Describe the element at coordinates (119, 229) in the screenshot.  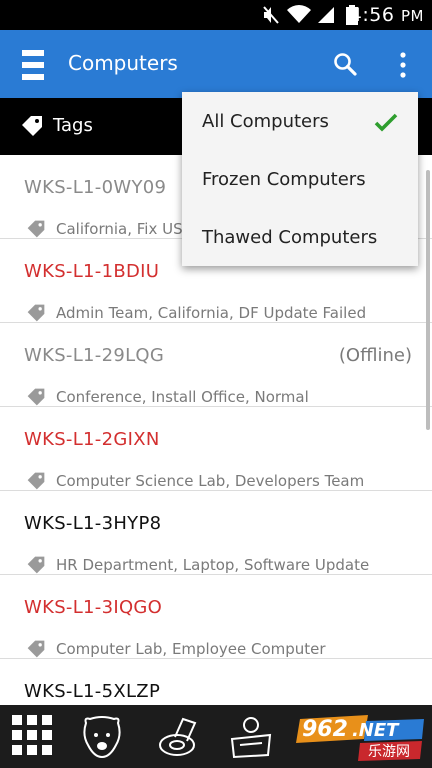
I see `computer-tags: California, Fix US` at that location.